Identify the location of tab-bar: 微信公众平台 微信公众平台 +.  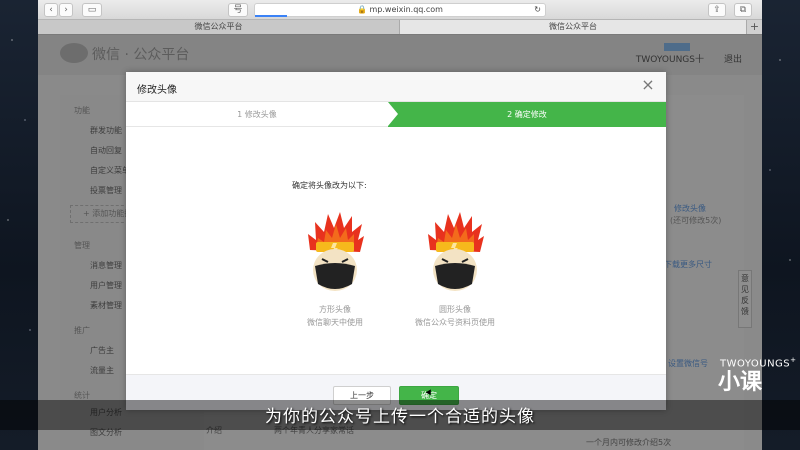
(400, 27).